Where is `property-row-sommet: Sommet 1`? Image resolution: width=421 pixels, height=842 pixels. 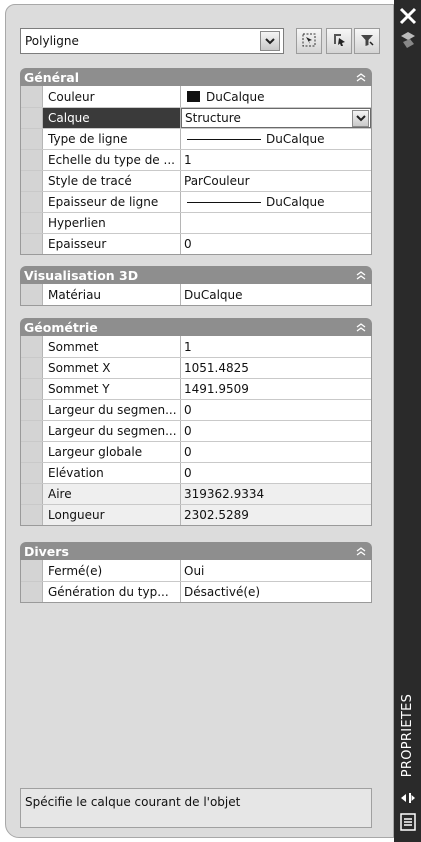 property-row-sommet: Sommet 1 is located at coordinates (196, 346).